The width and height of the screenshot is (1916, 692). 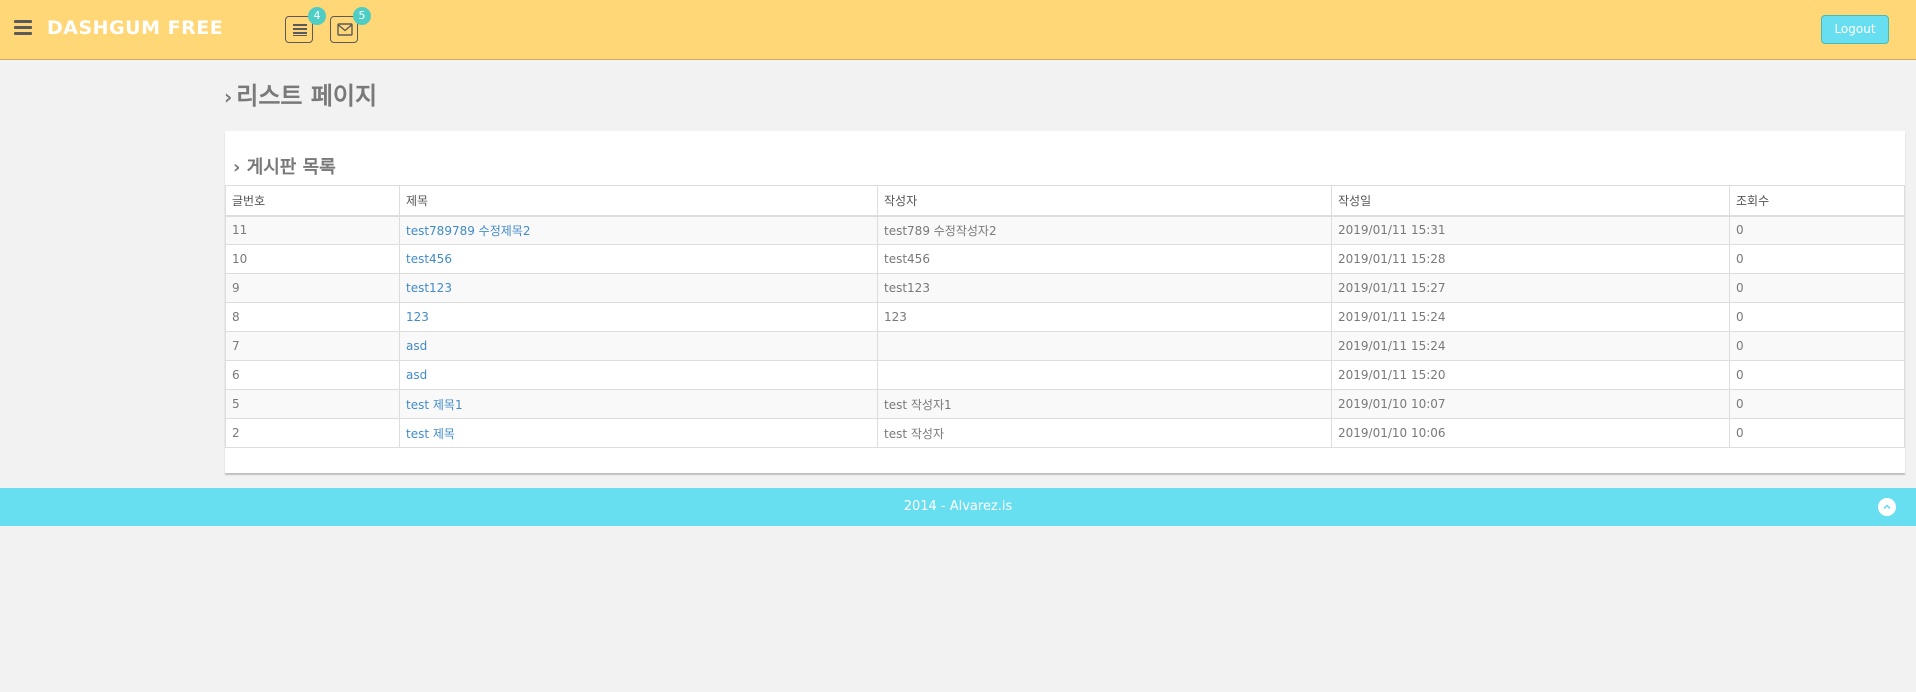 What do you see at coordinates (1104, 288) in the screenshot?
I see `cell-author: test123` at bounding box center [1104, 288].